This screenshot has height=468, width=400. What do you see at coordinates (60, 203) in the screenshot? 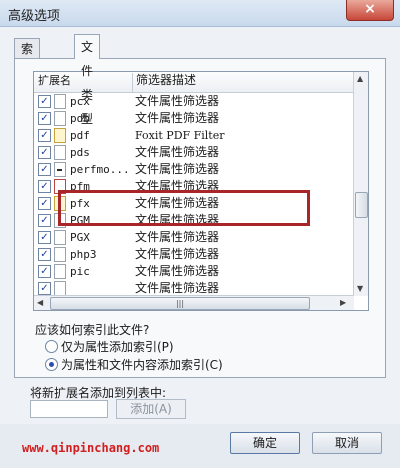
I see `certificate-file-icon` at bounding box center [60, 203].